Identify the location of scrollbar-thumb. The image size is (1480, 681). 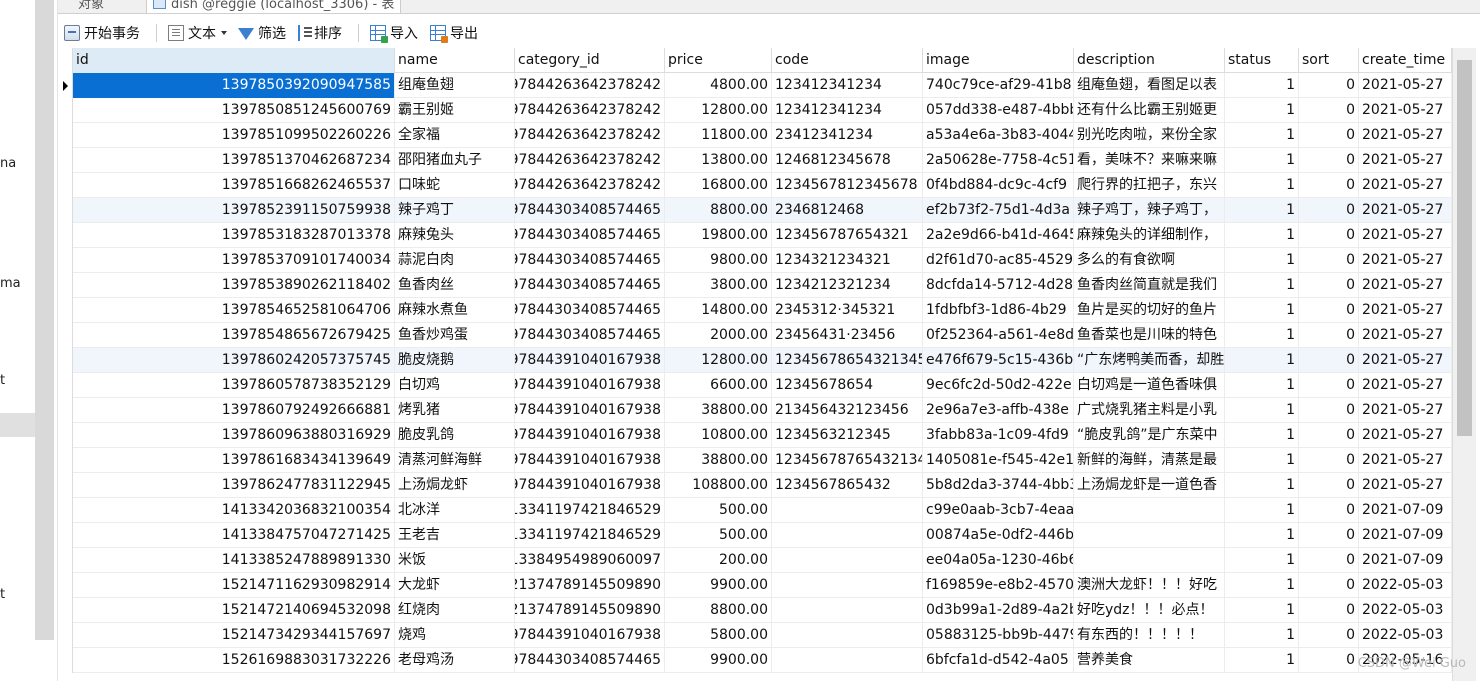
(1464, 248).